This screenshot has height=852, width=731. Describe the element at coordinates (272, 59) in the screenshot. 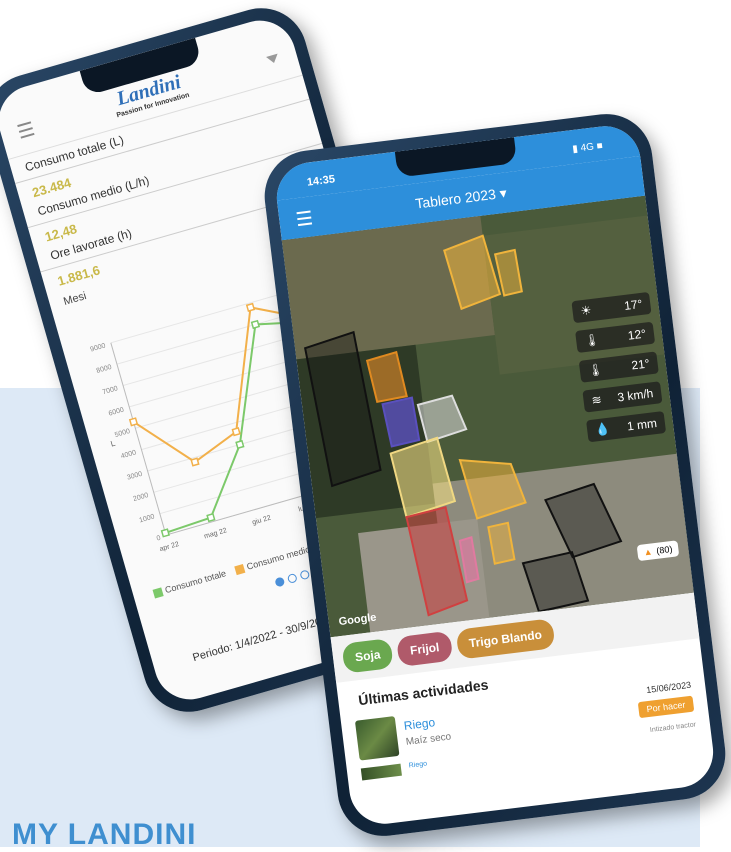

I see `filter-icon` at that location.